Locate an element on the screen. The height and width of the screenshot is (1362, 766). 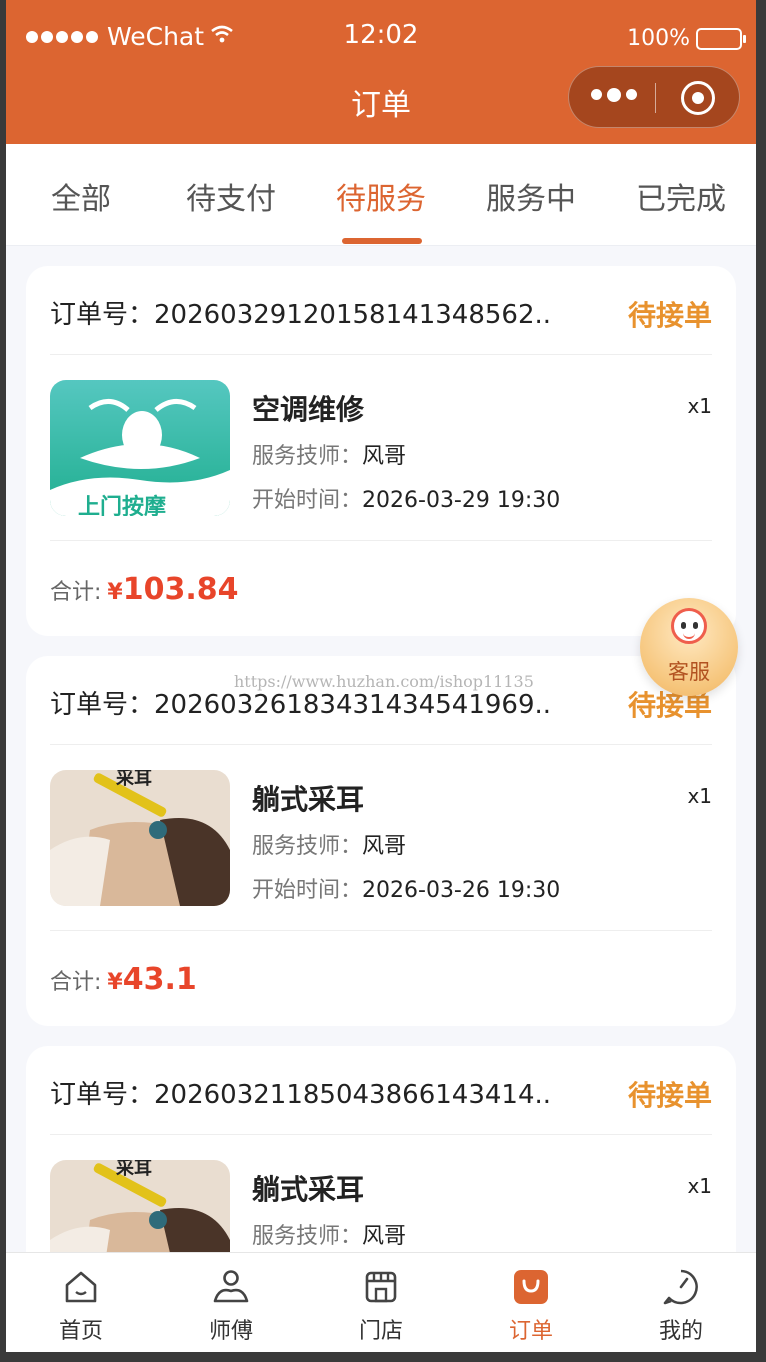
customer-service-button: 客服 is located at coordinates (689, 647).